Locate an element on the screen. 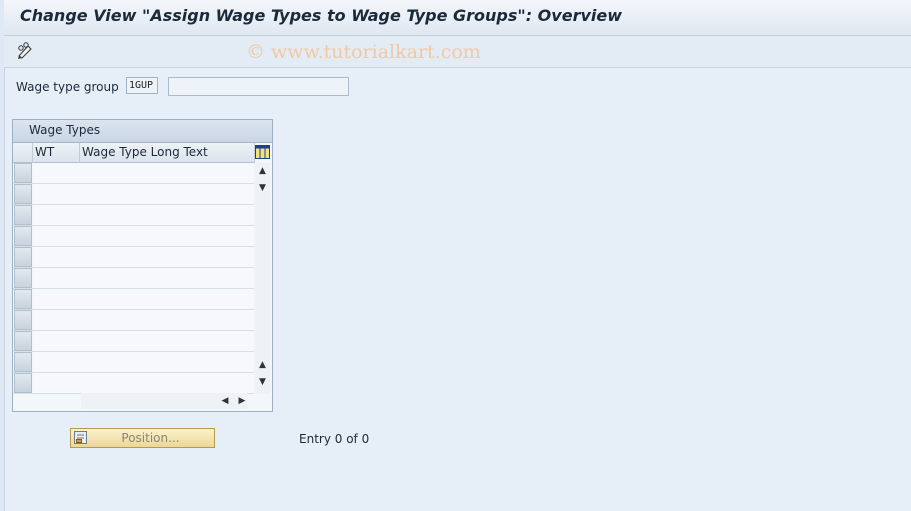 The width and height of the screenshot is (911, 511). table-caption: Wage Types is located at coordinates (142, 131).